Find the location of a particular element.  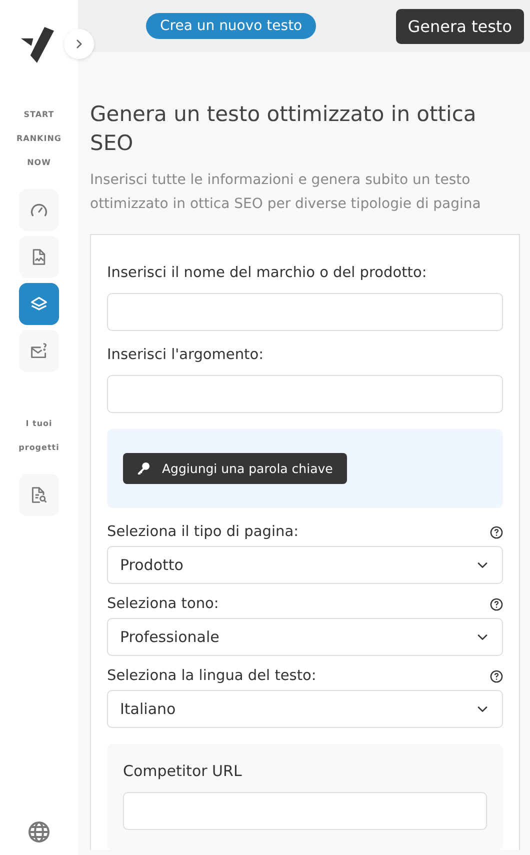

logo-icon is located at coordinates (37, 44).